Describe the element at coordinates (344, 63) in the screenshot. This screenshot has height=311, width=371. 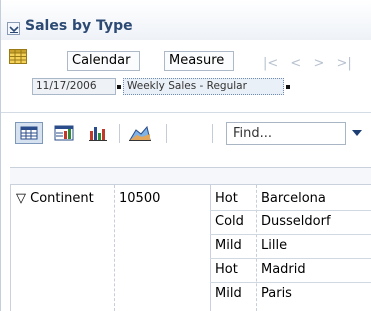
I see `last-page-icon: >|` at that location.